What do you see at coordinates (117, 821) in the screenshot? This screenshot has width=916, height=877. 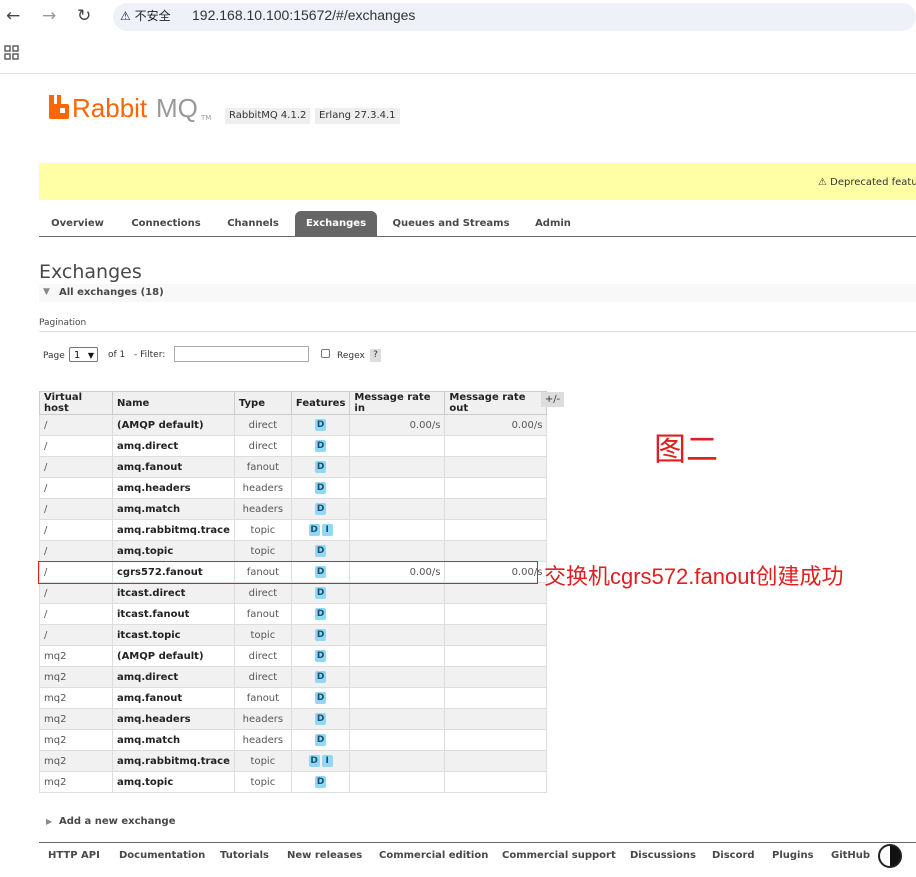 I see `add-new-exchange-toggle: Add a new exchange` at bounding box center [117, 821].